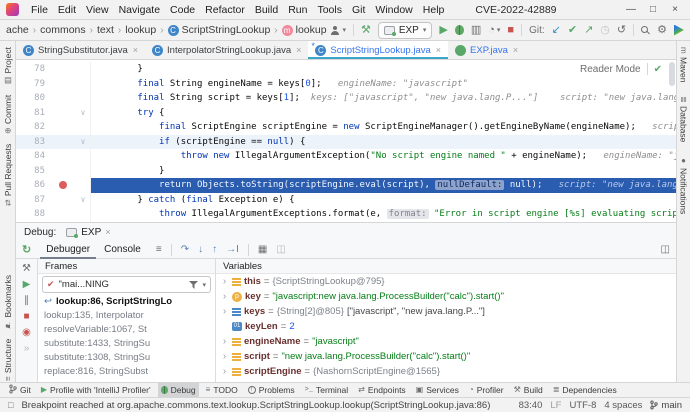 The height and width of the screenshot is (412, 690). Describe the element at coordinates (556, 30) in the screenshot. I see `git-update-button: ↙` at that location.